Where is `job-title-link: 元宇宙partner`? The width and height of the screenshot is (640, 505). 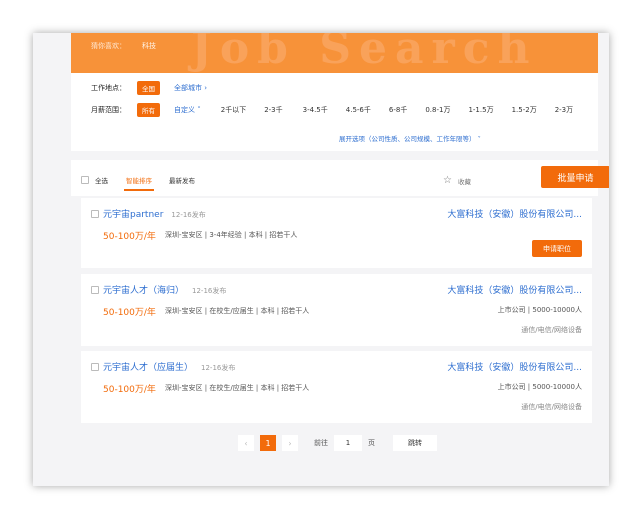
job-title-link: 元宇宙partner is located at coordinates (133, 215).